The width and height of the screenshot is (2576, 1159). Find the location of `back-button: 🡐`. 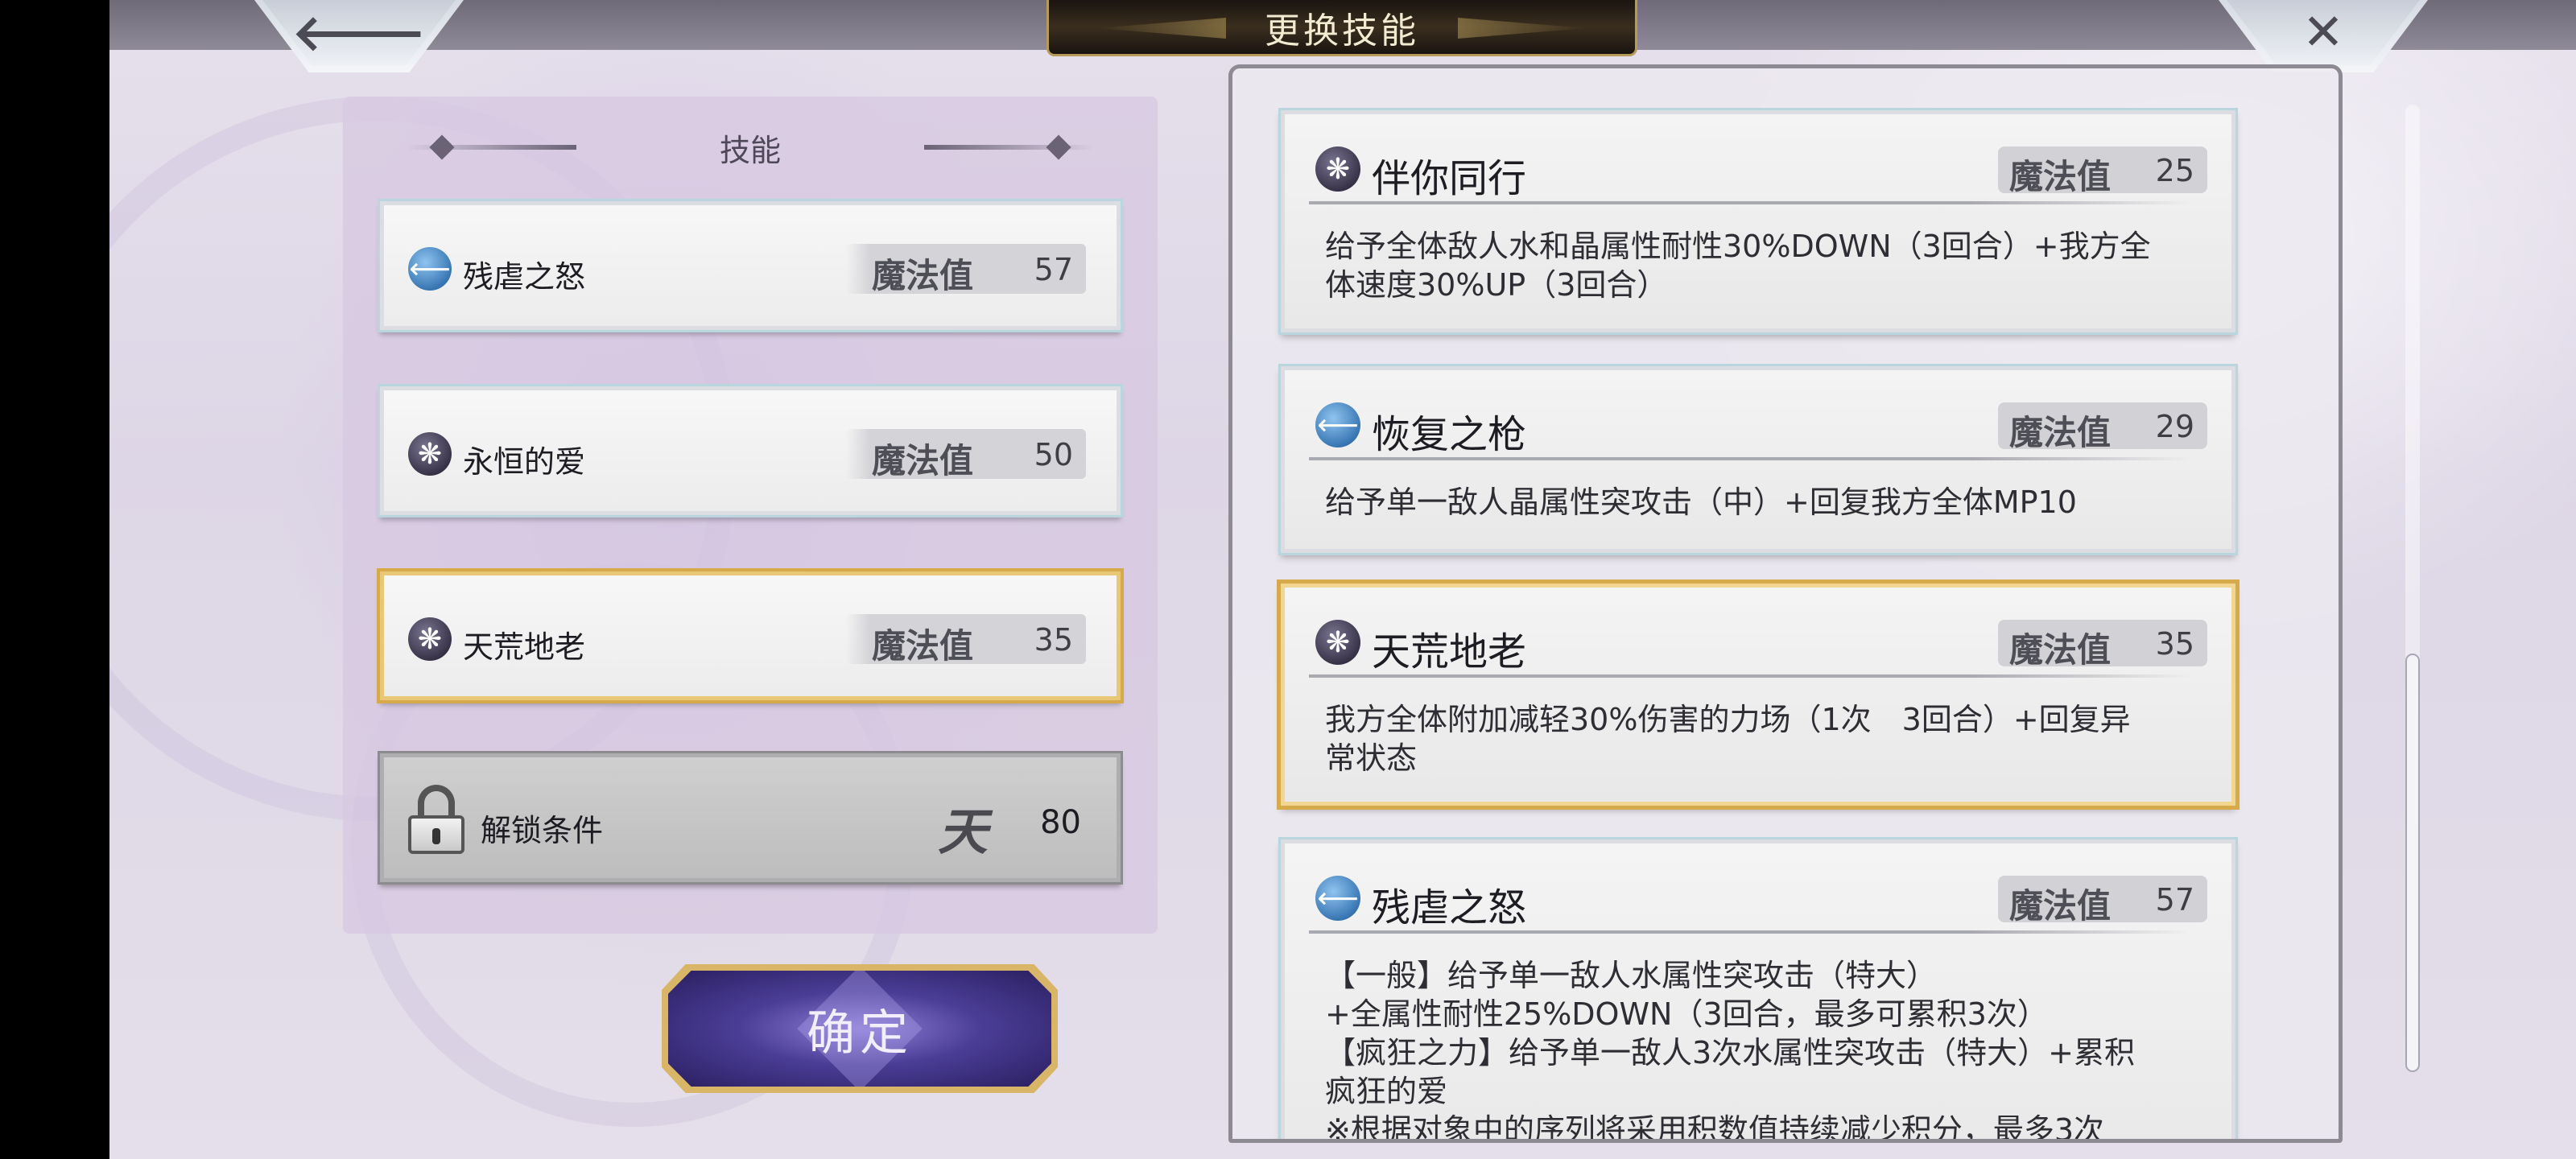

back-button: 🡐 is located at coordinates (359, 36).